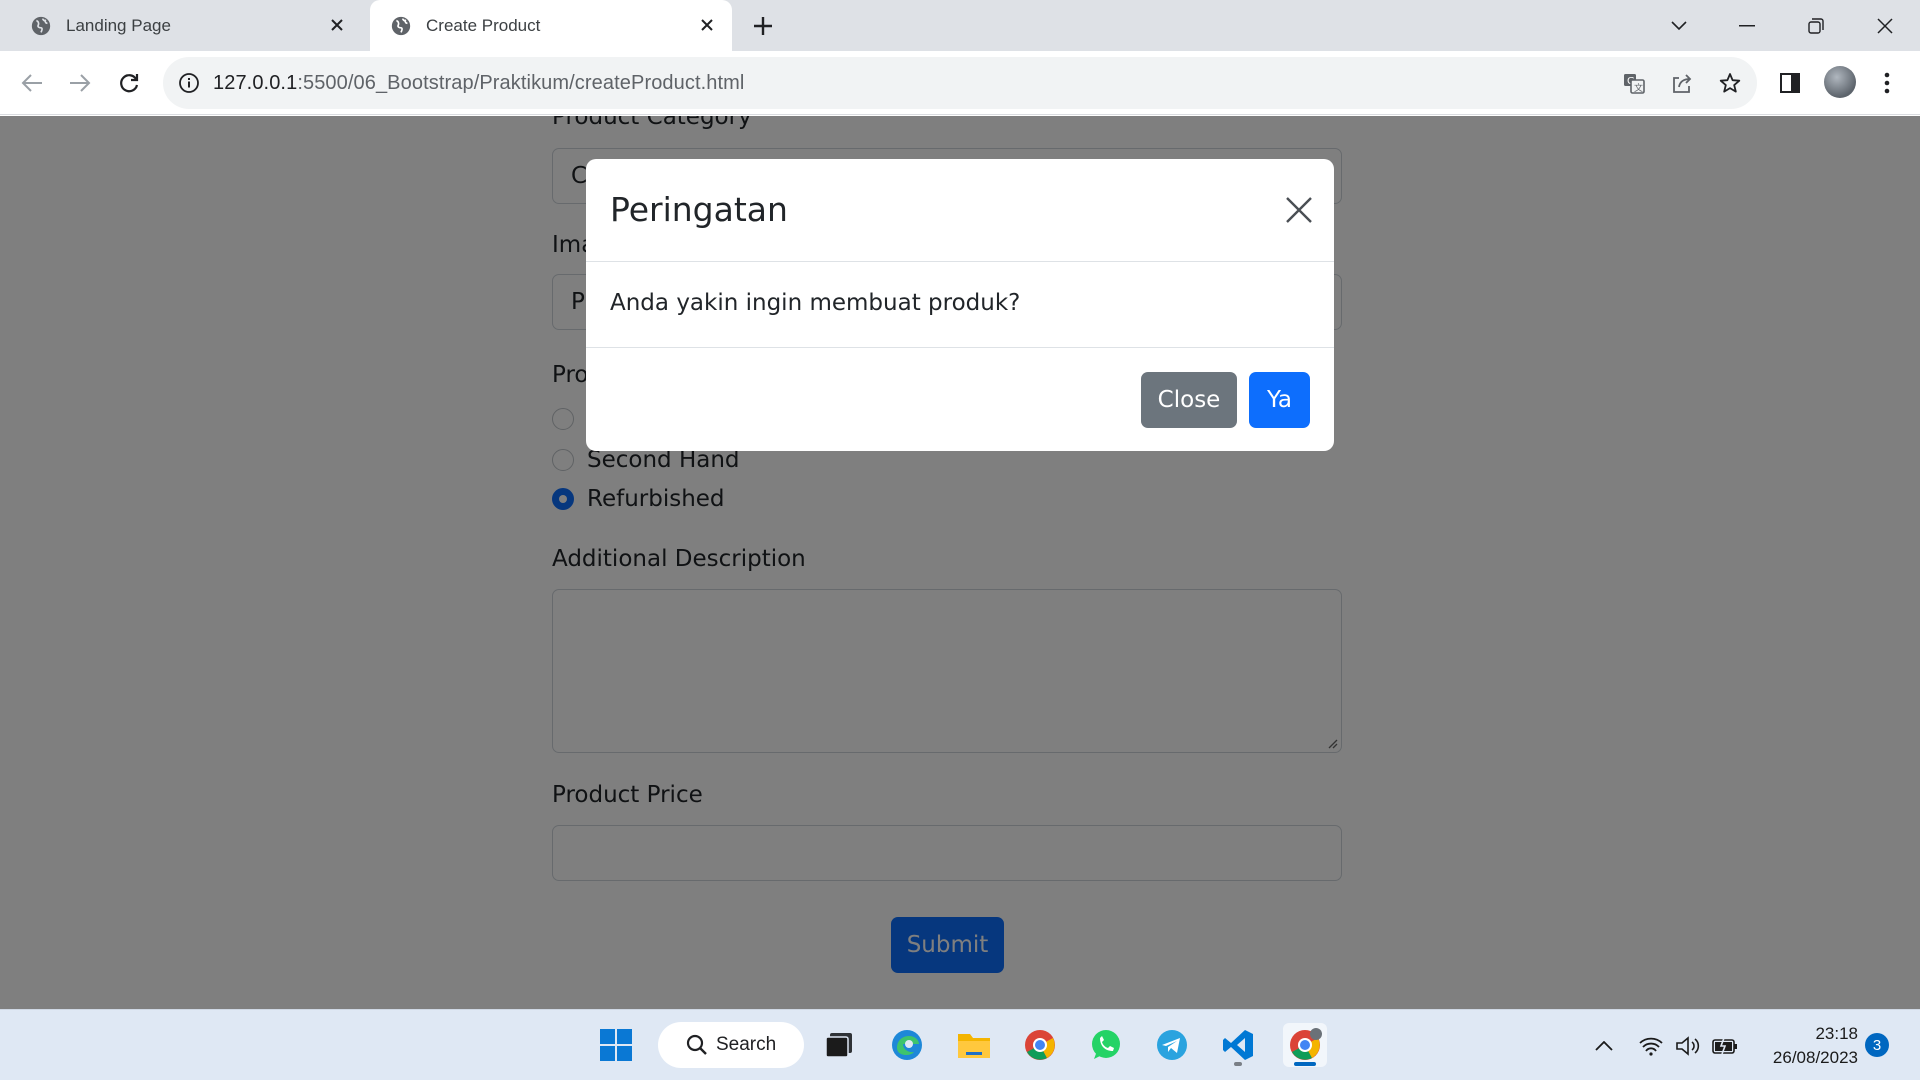 The image size is (1920, 1080). I want to click on tab-search-icon, so click(1679, 26).